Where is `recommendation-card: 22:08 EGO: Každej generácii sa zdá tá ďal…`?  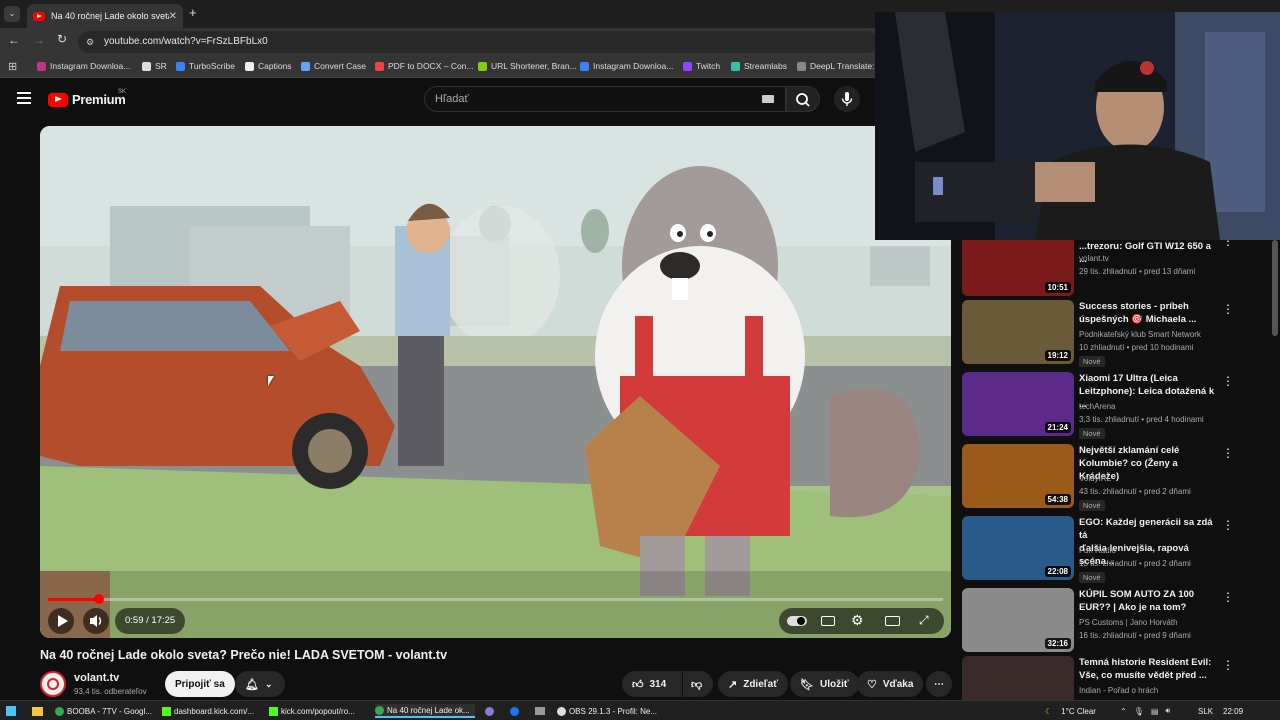 recommendation-card: 22:08 EGO: Každej generácii sa zdá tá ďal… is located at coordinates (1118, 549).